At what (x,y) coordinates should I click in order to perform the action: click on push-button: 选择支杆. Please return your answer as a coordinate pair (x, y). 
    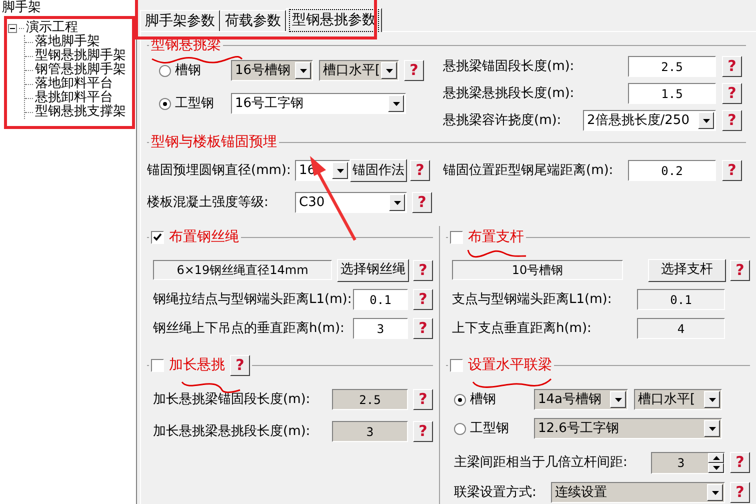
    Looking at the image, I should click on (687, 270).